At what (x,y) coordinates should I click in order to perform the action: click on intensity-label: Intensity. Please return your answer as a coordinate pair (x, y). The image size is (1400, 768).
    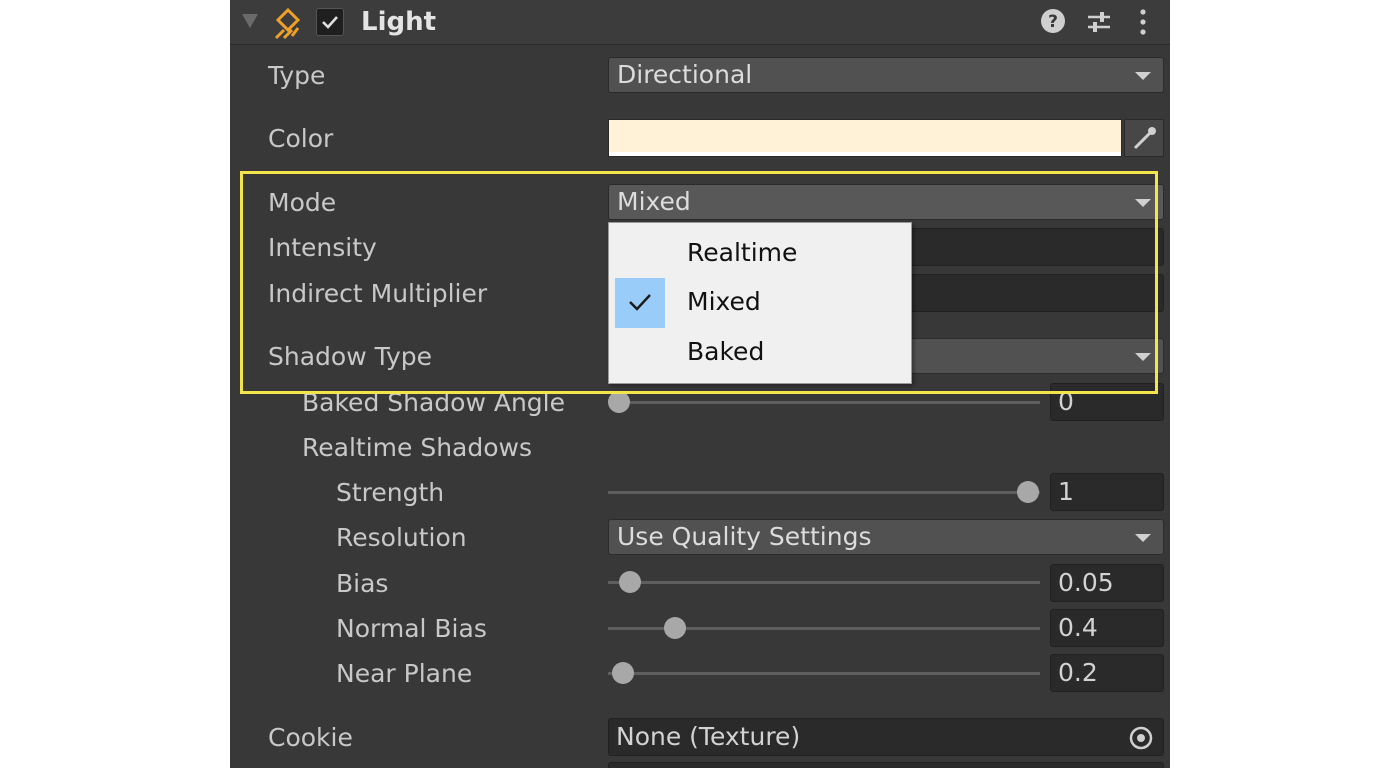
    Looking at the image, I should click on (322, 247).